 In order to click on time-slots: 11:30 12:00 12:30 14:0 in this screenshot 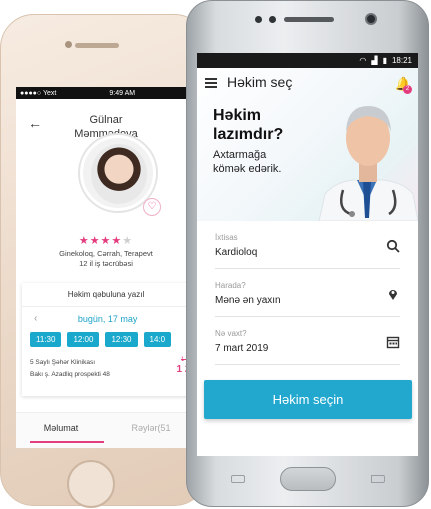, I will do `click(106, 339)`.